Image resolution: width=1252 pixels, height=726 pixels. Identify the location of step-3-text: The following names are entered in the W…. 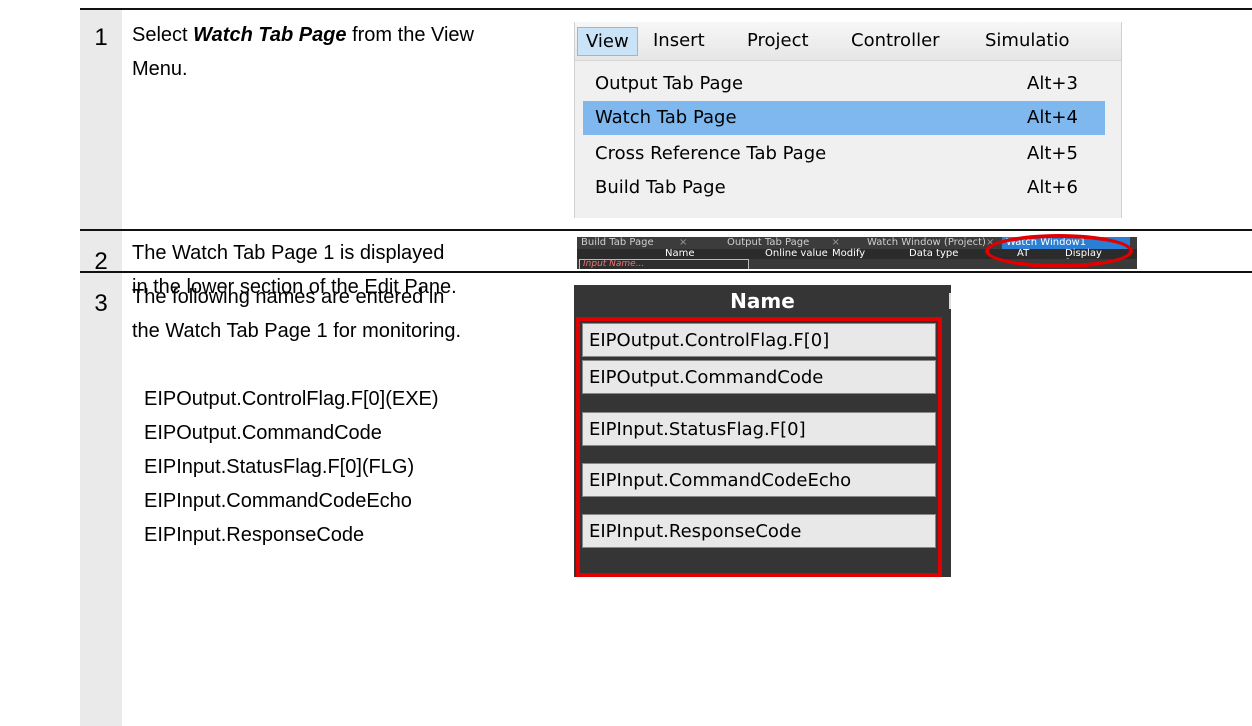
(297, 314).